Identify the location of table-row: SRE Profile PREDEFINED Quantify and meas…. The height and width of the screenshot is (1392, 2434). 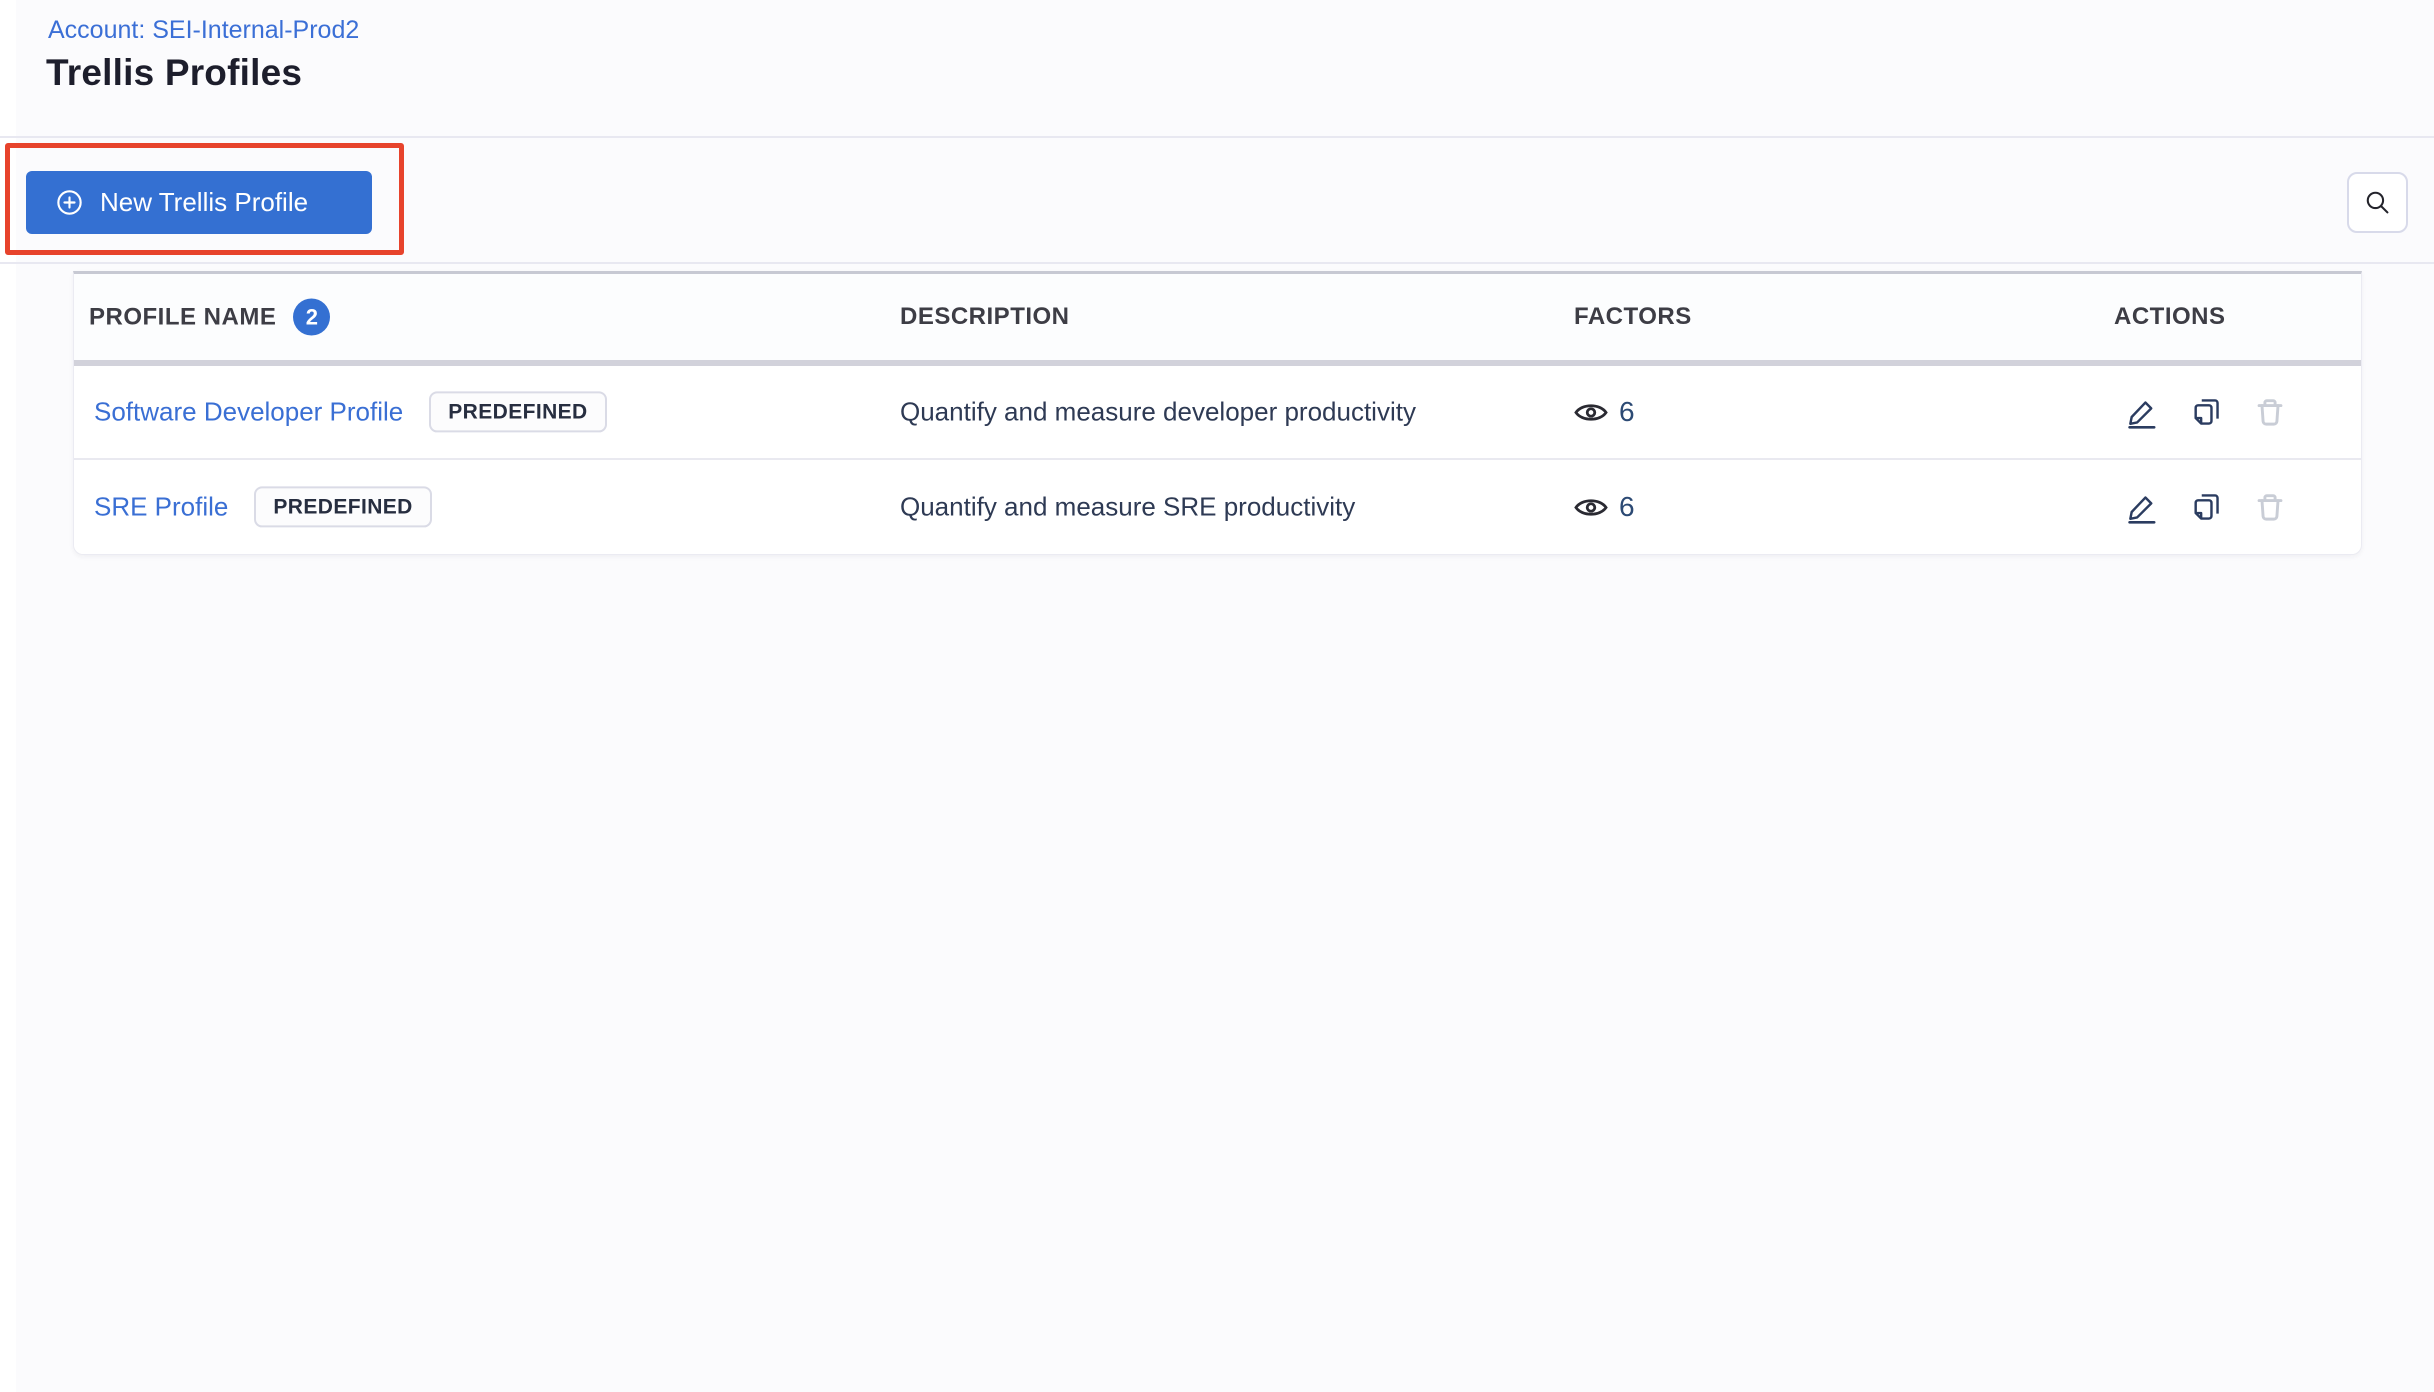
(1217, 507).